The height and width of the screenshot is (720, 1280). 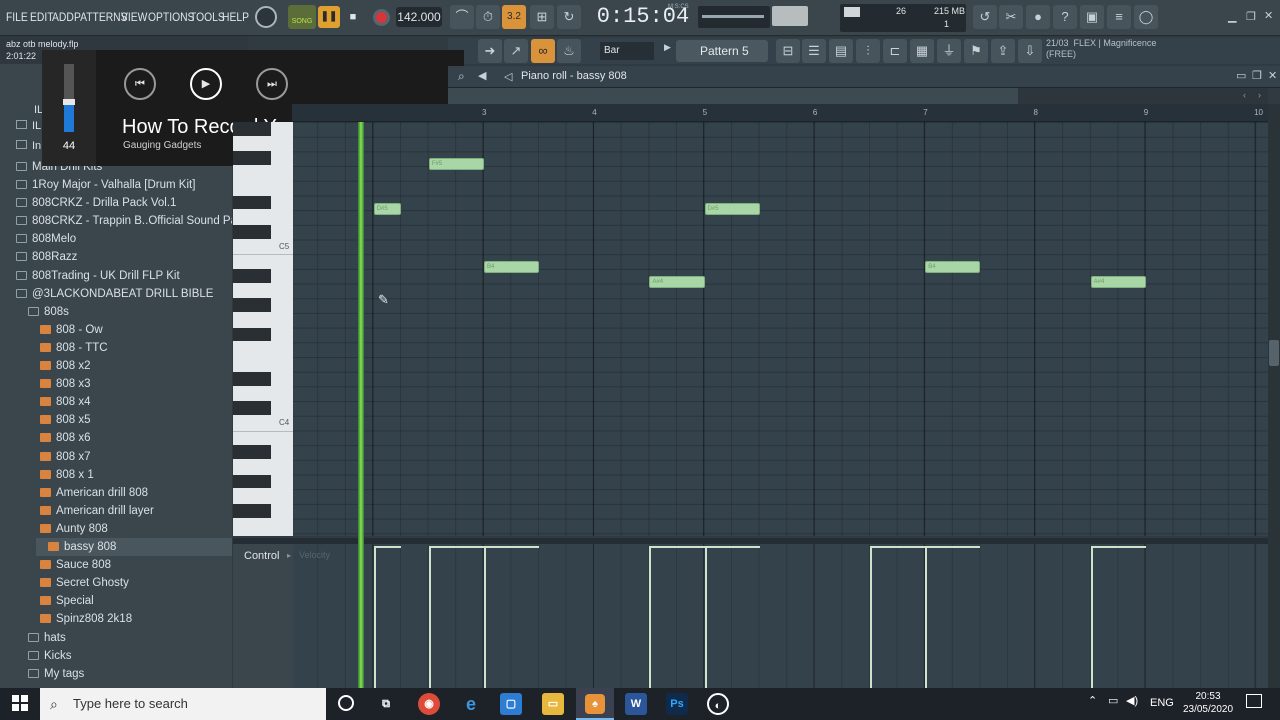 What do you see at coordinates (266, 17) in the screenshot?
I see `master-volume-knob` at bounding box center [266, 17].